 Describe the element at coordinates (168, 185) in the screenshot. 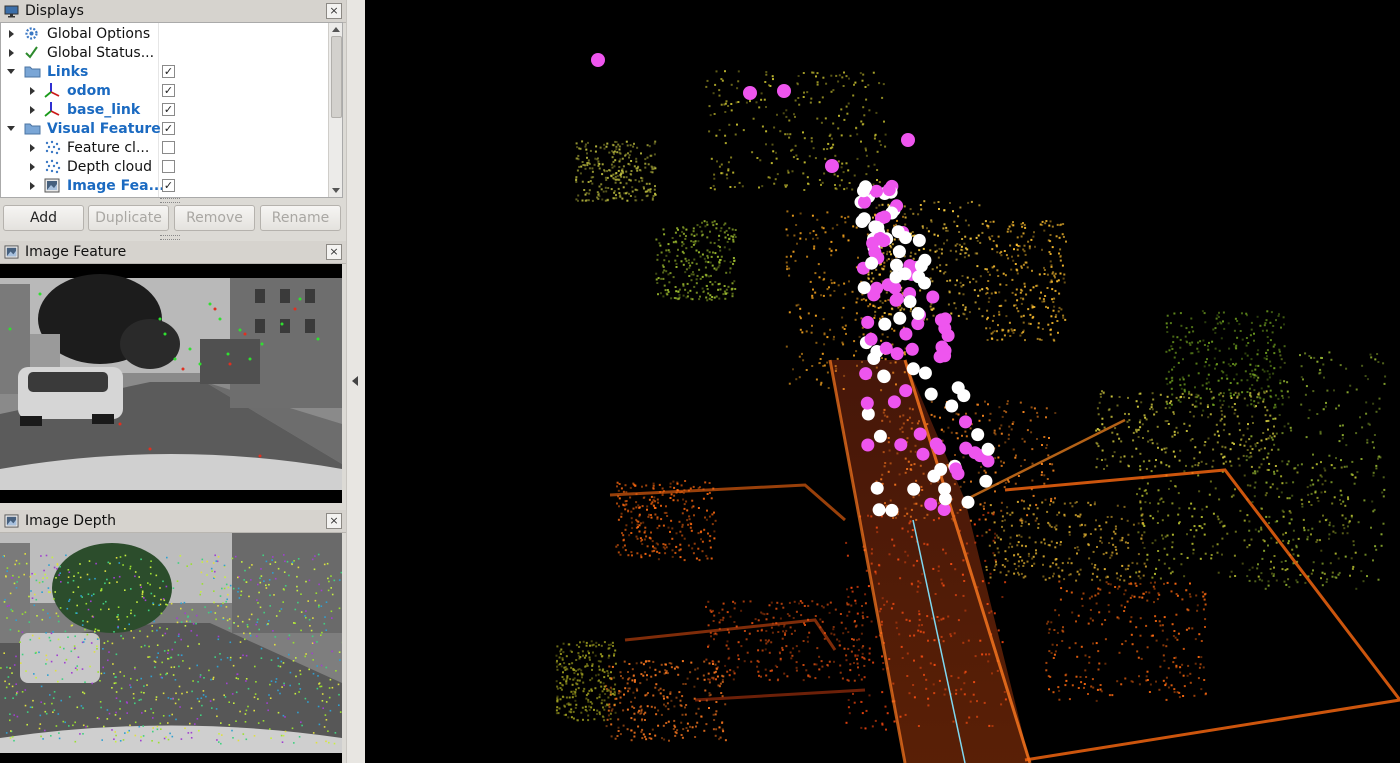

I see `image-feature-checkbox: ✓` at that location.